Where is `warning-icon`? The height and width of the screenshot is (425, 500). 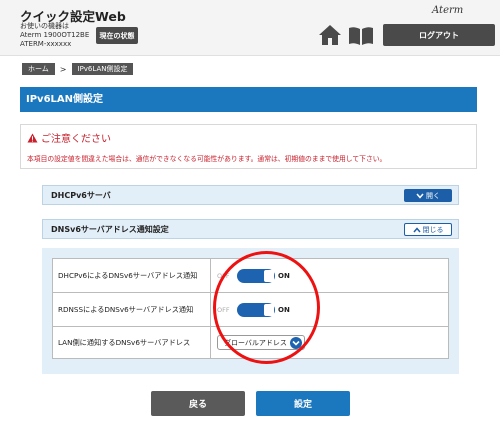
warning-icon is located at coordinates (32, 137).